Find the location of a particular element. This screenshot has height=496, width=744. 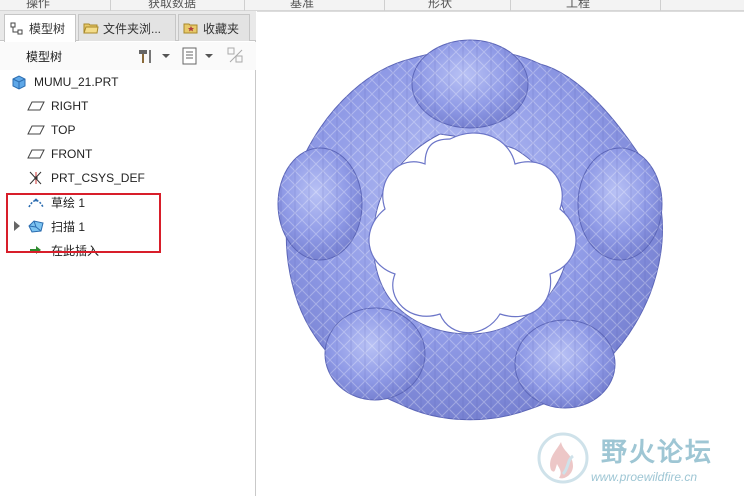

tree-item-label: FRONT is located at coordinates (72, 154).